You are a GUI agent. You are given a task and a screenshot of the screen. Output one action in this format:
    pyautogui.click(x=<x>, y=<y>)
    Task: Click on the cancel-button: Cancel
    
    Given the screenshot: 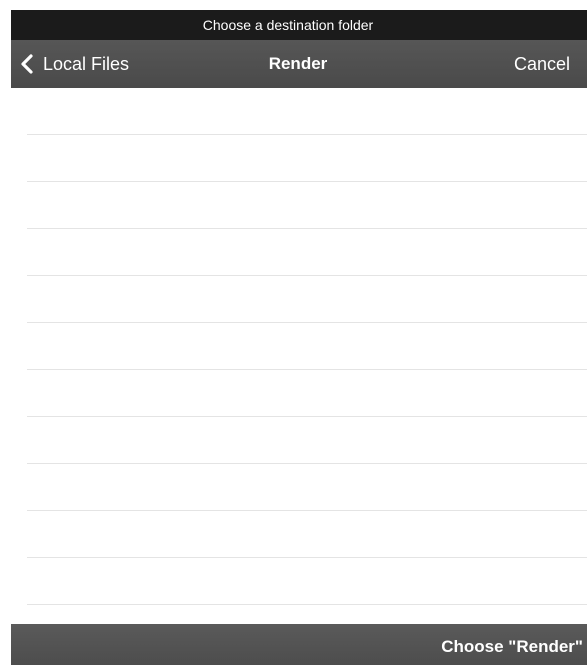 What is the action you would take?
    pyautogui.click(x=542, y=64)
    